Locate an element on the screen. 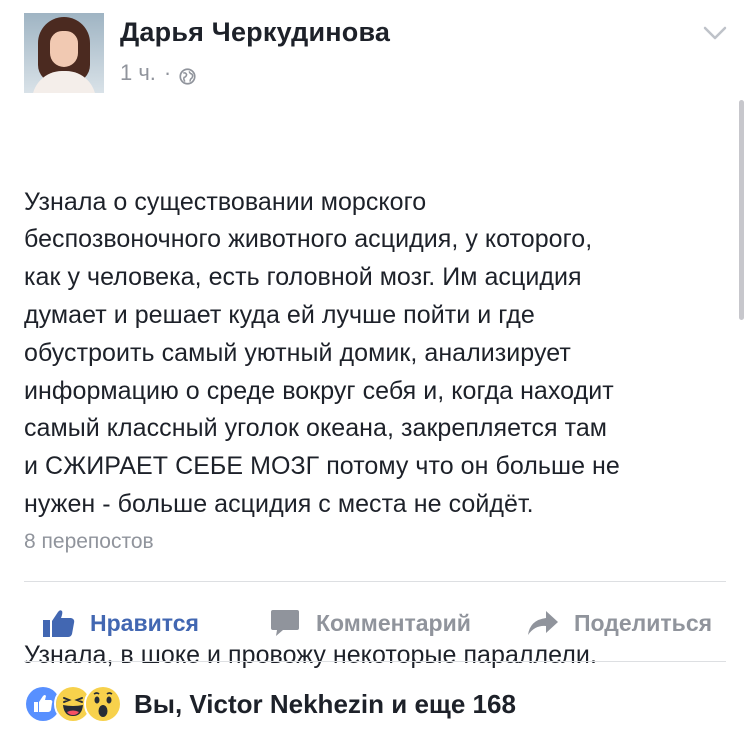 Image resolution: width=750 pixels, height=748 pixels. avatar is located at coordinates (64, 53).